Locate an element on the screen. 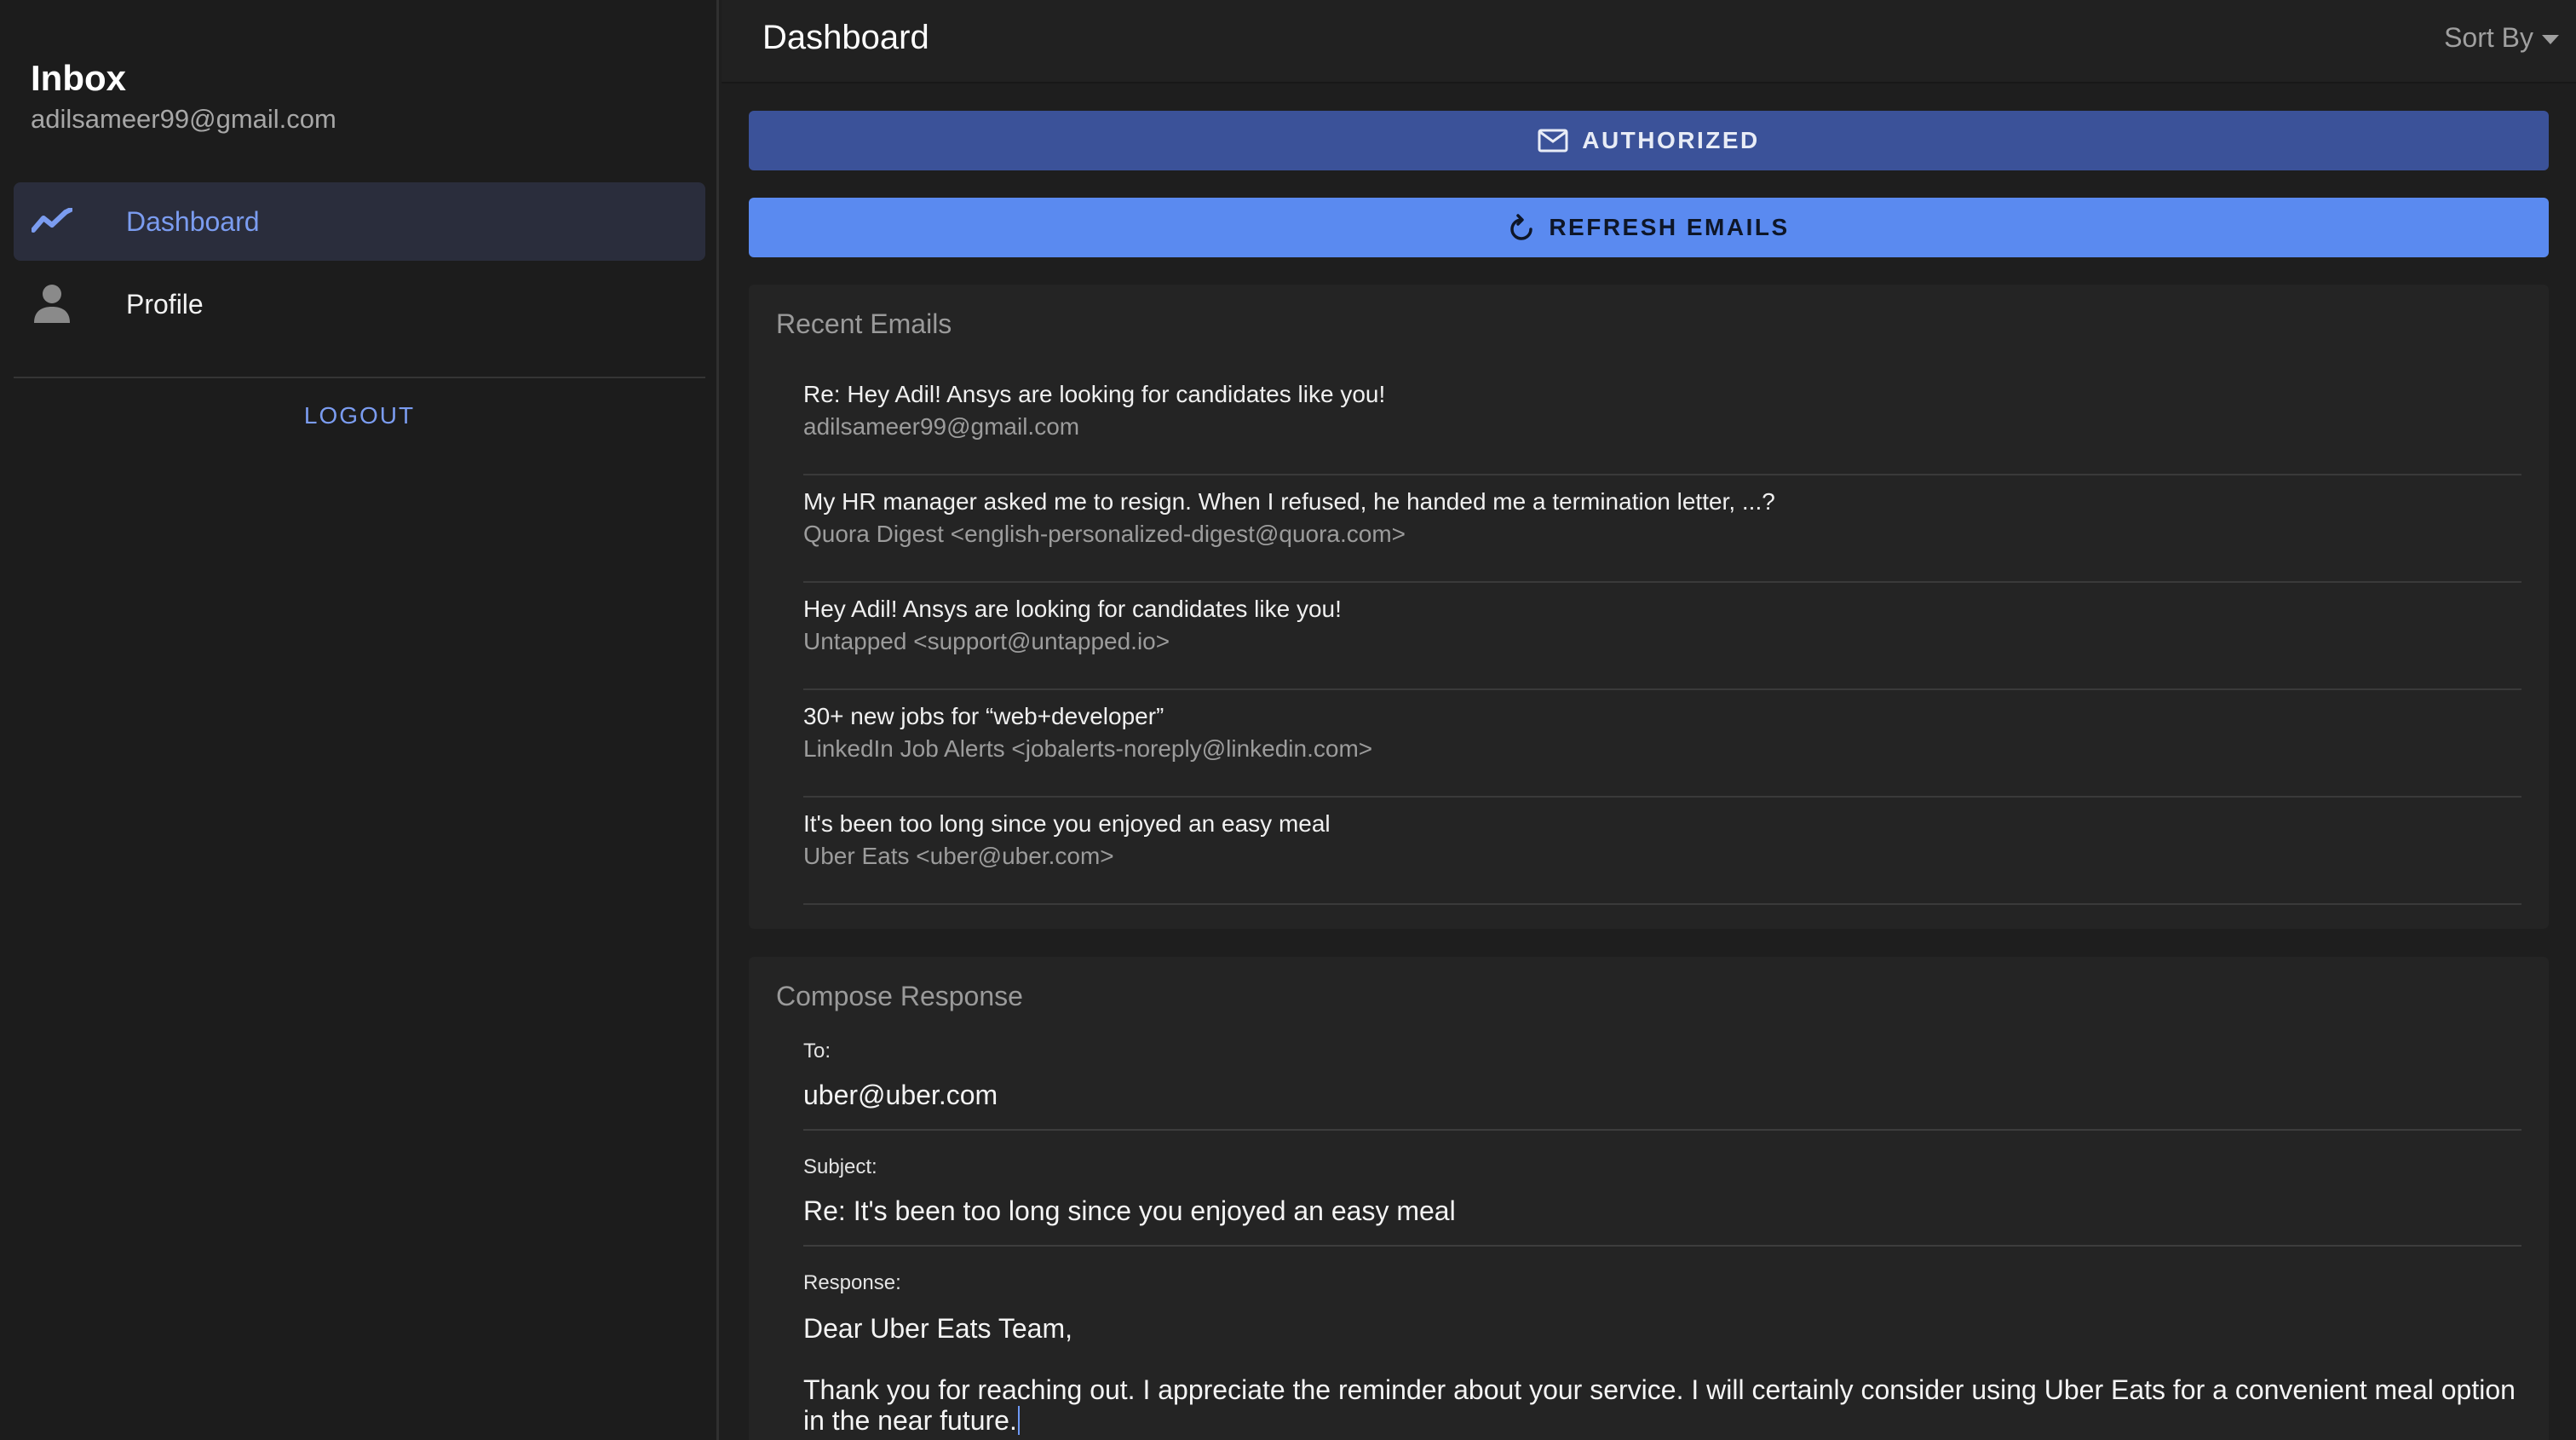 The height and width of the screenshot is (1440, 2576). to-field-group: To: uber@uber.com is located at coordinates (1662, 1085).